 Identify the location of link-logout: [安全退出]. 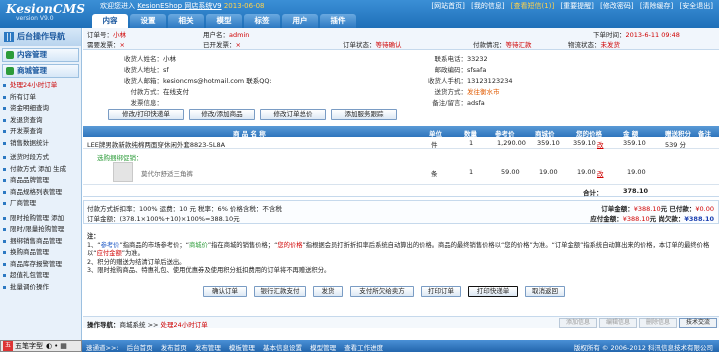
(696, 6).